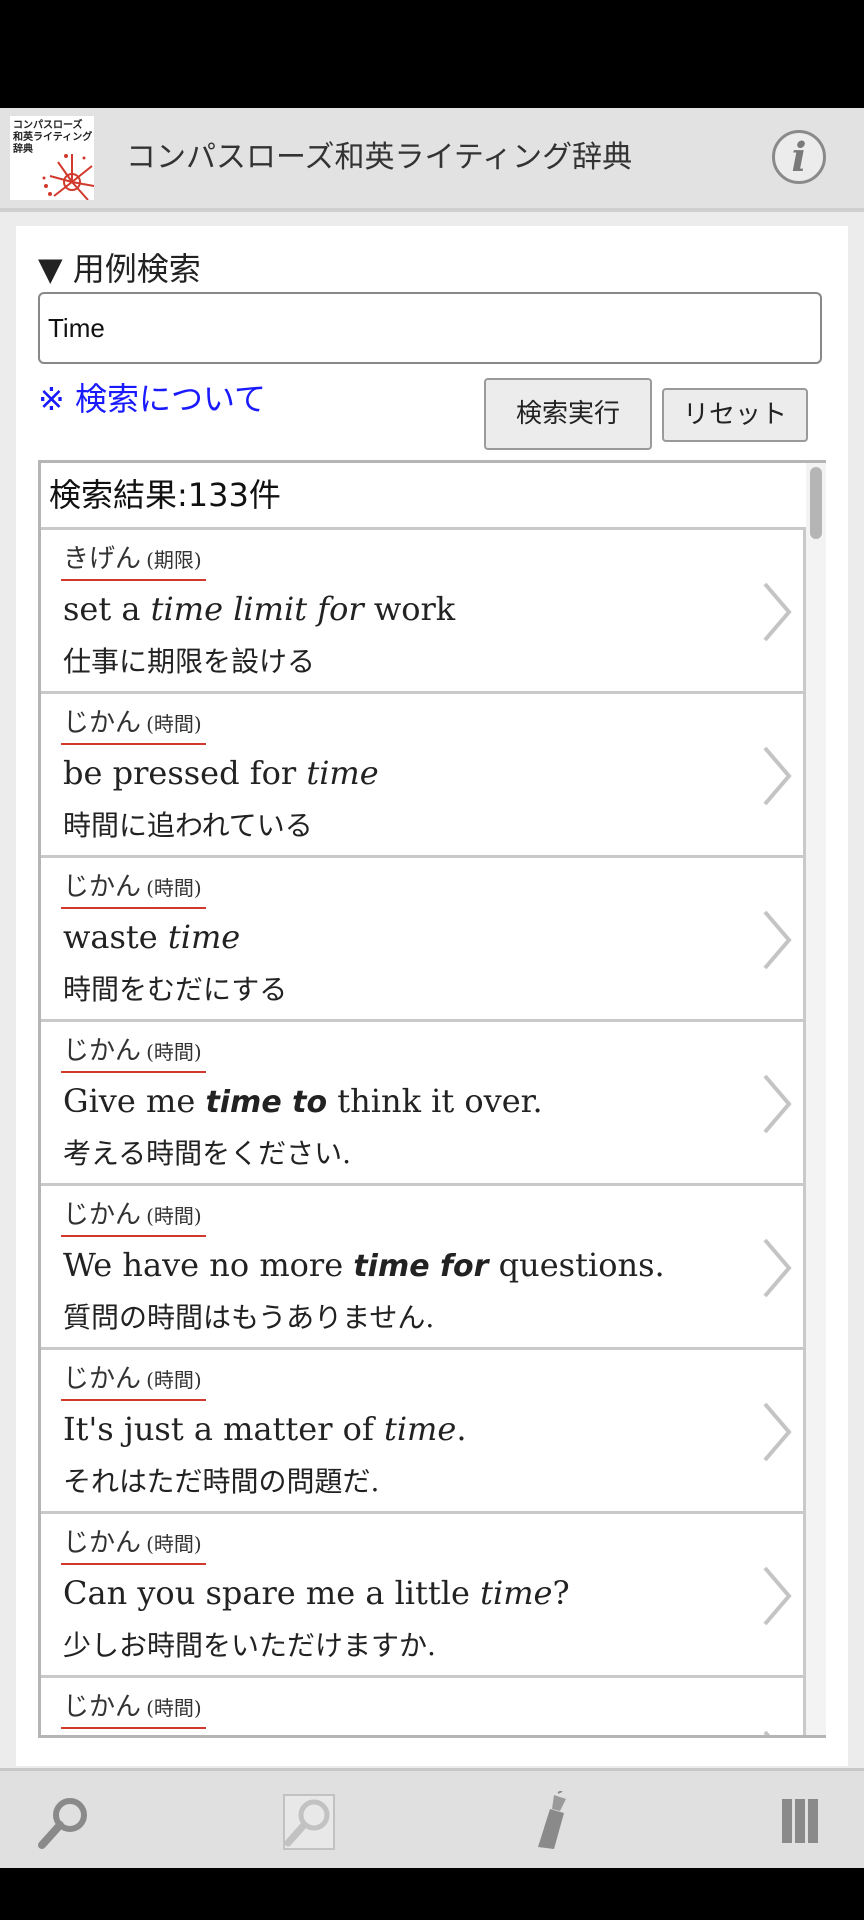 This screenshot has width=864, height=1920. I want to click on info-icon: i, so click(799, 157).